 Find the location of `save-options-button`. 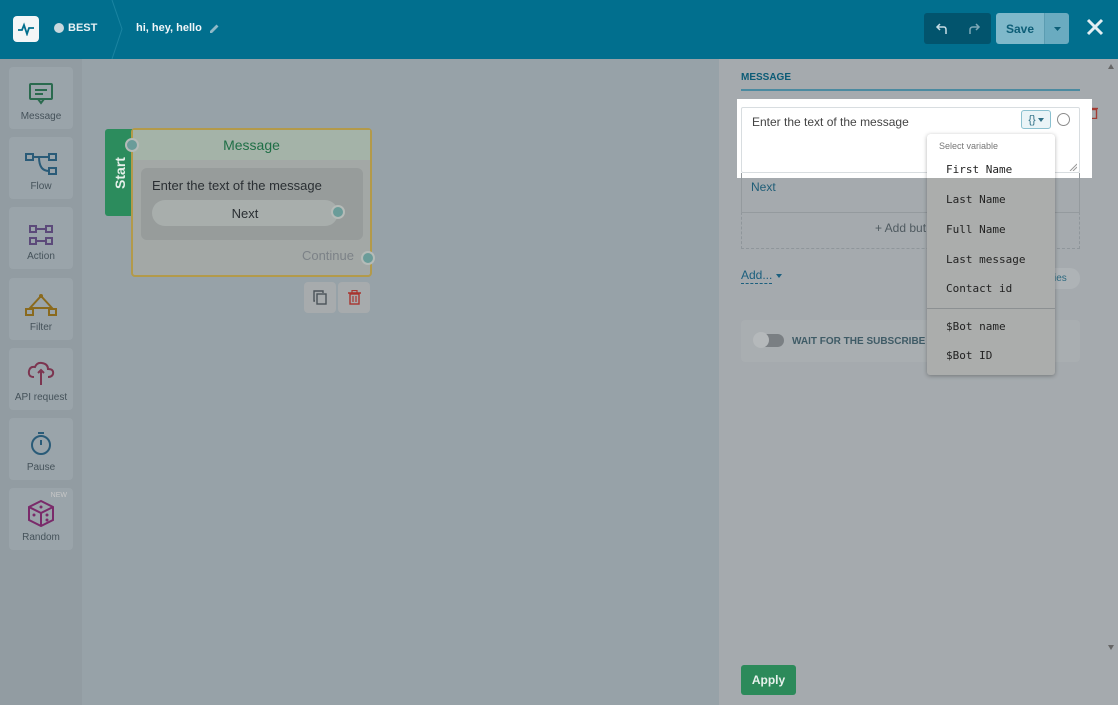

save-options-button is located at coordinates (1056, 28).